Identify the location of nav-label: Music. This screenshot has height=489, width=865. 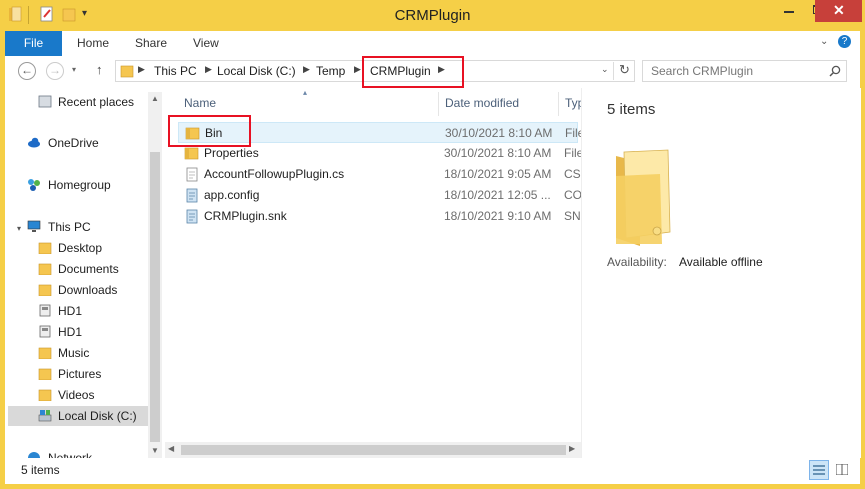
(74, 353).